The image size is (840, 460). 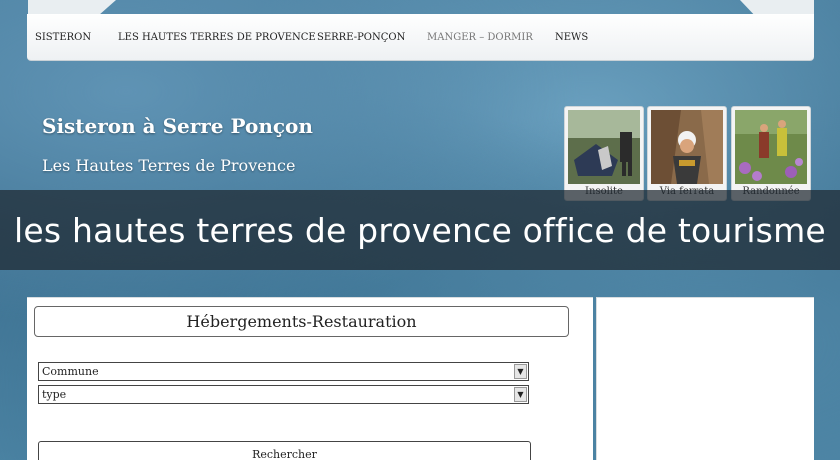 I want to click on commune-select-value: Commune, so click(x=70, y=371).